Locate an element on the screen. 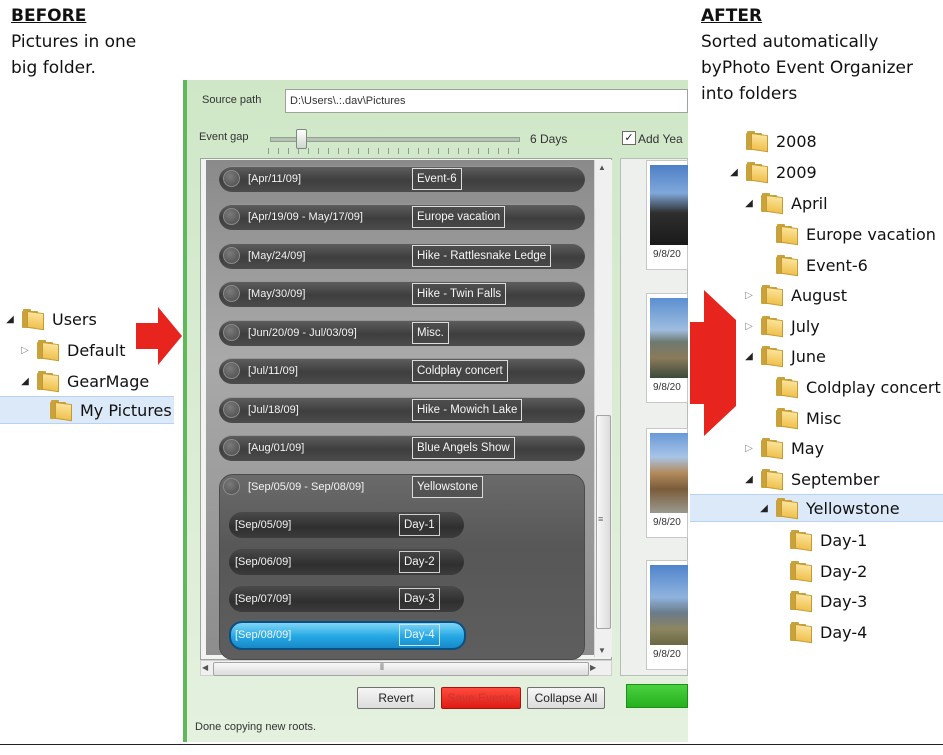 This screenshot has height=755, width=943. tree-item-users: ◢ Users is located at coordinates (50, 319).